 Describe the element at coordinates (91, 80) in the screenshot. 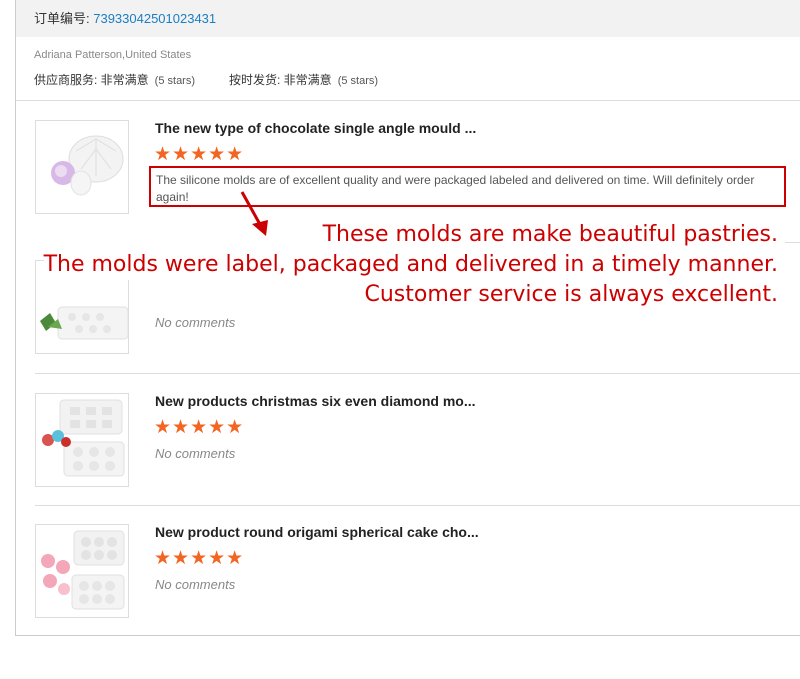

I see `rating-label: 供应商服务: 非常满意` at that location.